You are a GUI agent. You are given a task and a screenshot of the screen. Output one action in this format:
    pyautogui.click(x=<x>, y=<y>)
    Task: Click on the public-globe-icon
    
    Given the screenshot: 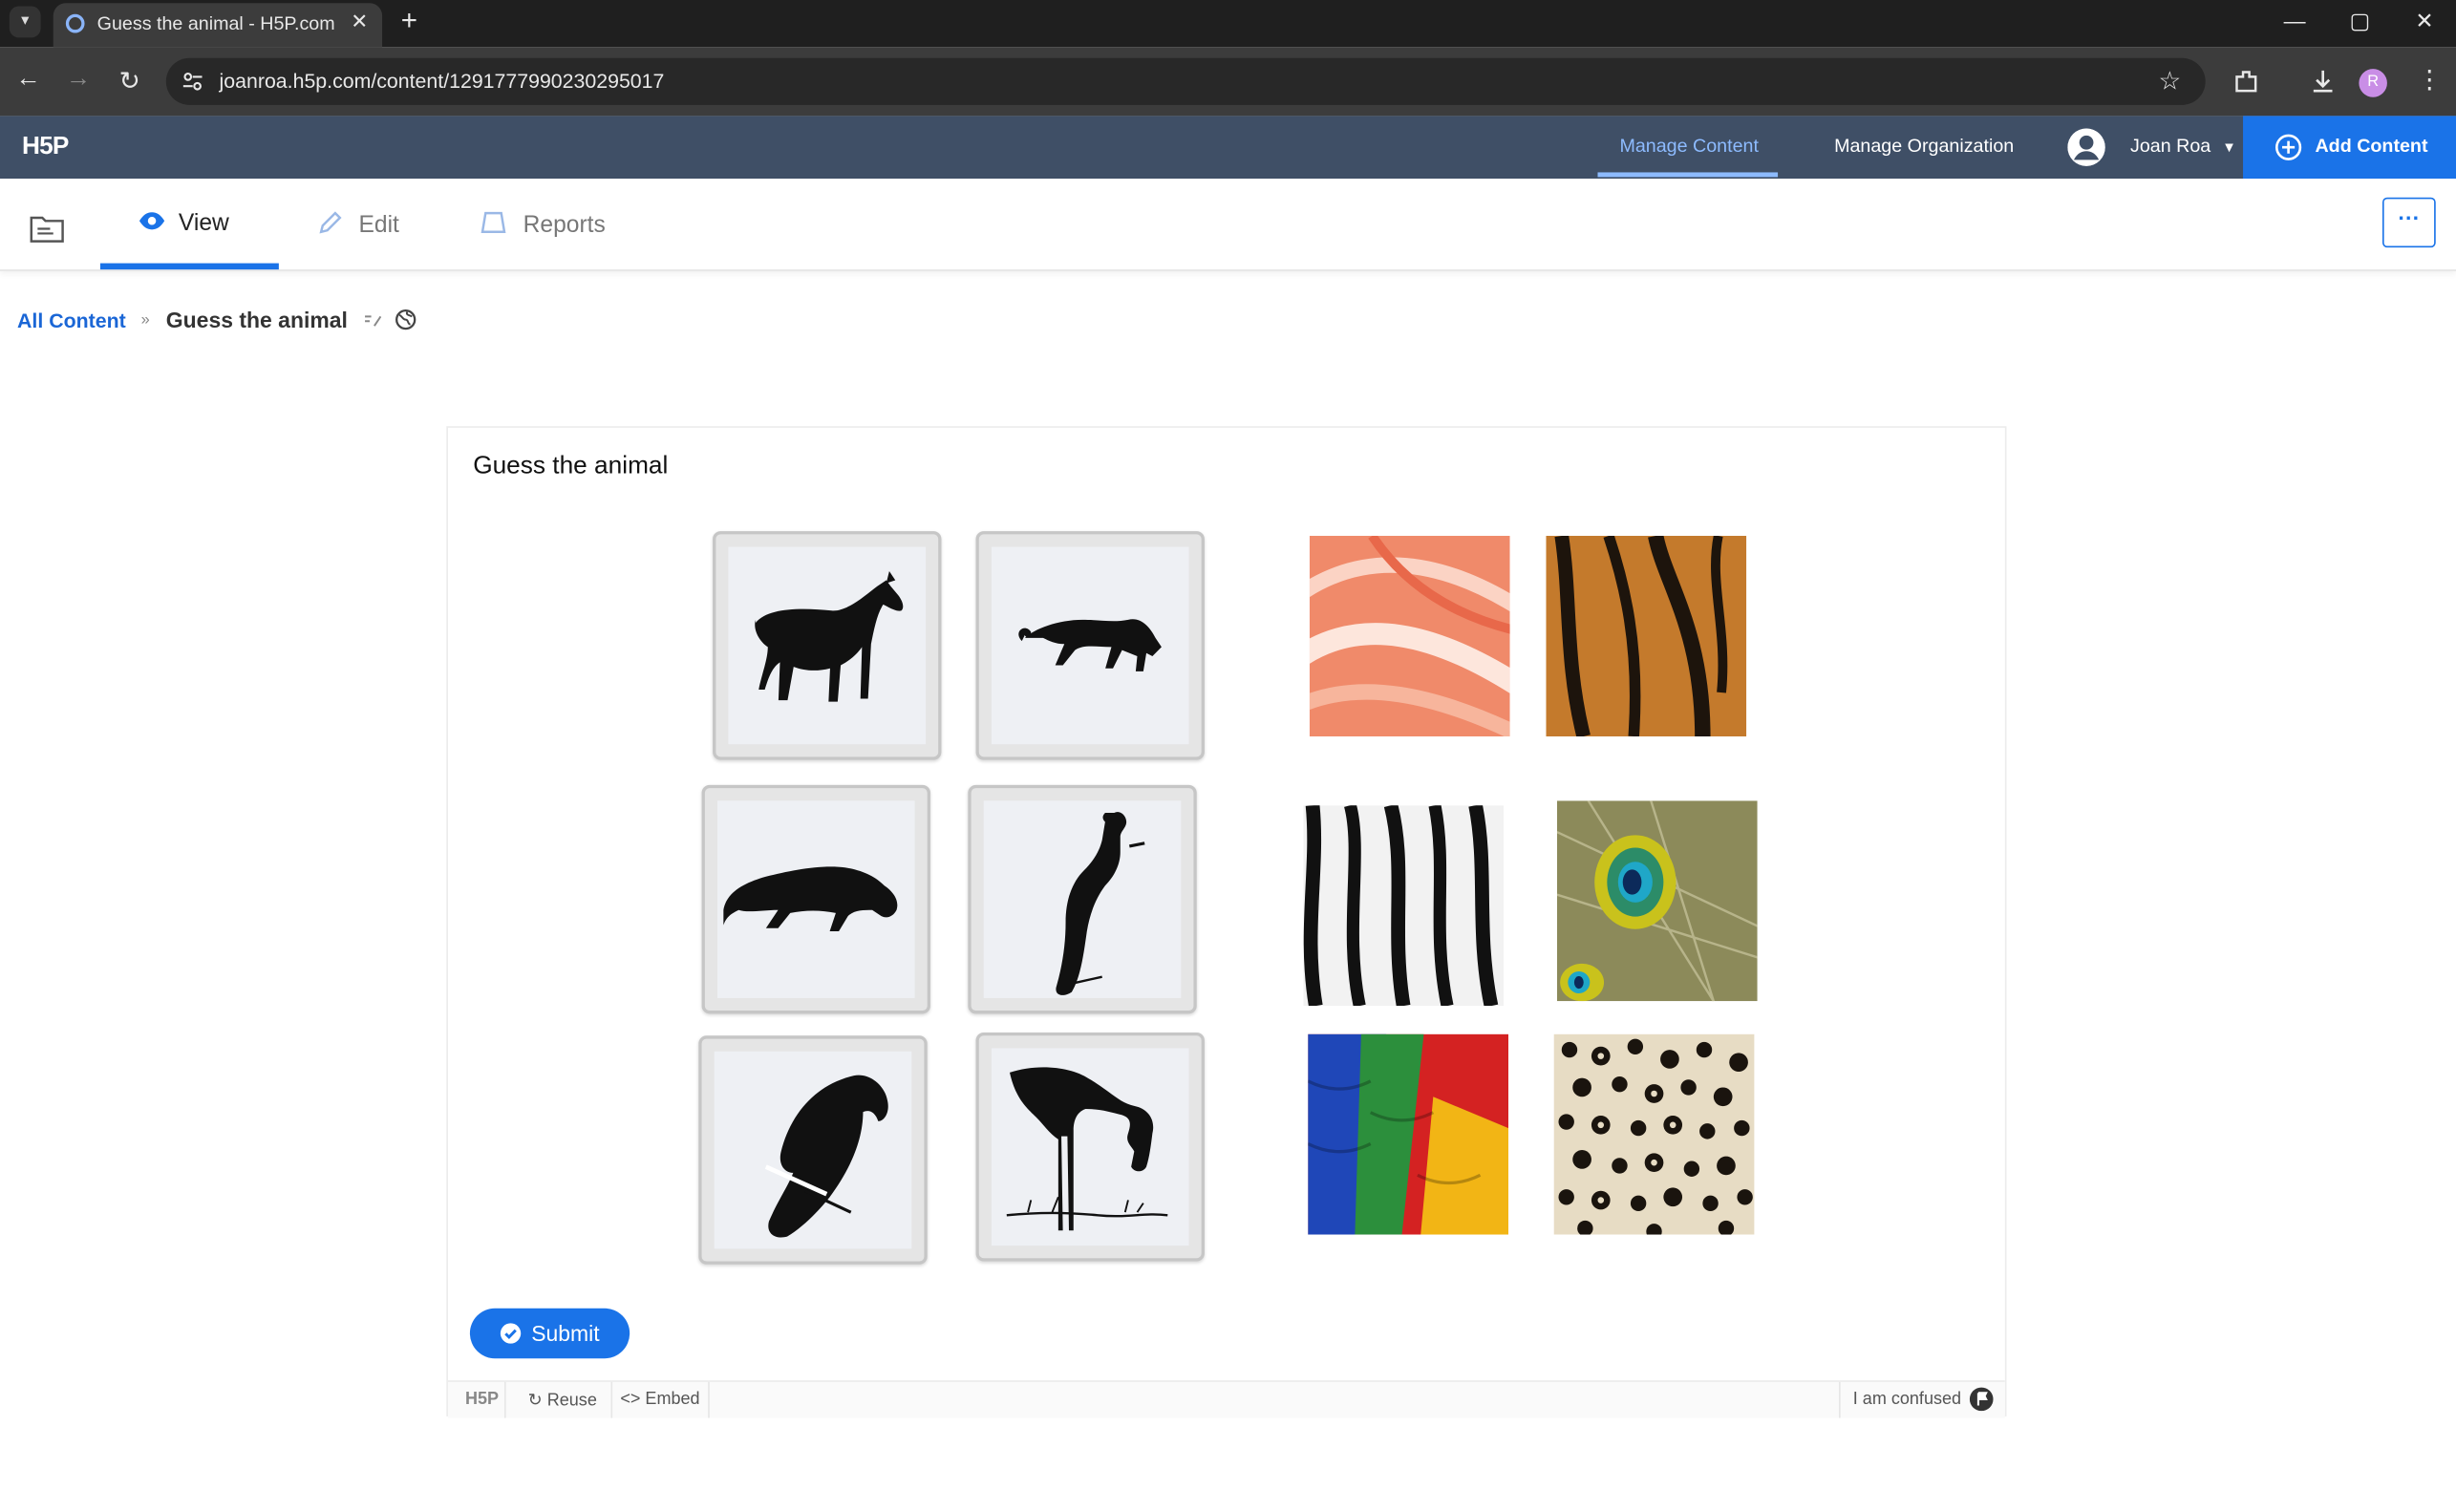 What is the action you would take?
    pyautogui.click(x=405, y=319)
    